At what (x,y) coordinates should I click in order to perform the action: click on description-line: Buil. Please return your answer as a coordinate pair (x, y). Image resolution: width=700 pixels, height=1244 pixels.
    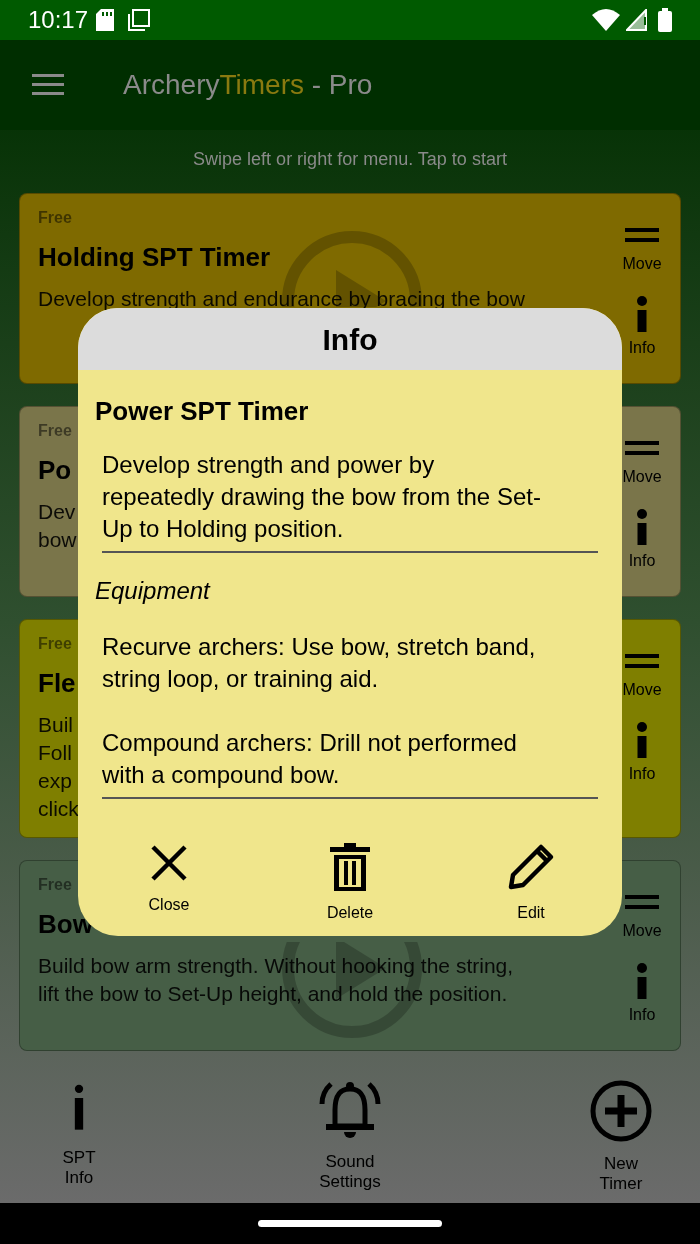
    Looking at the image, I should click on (56, 725).